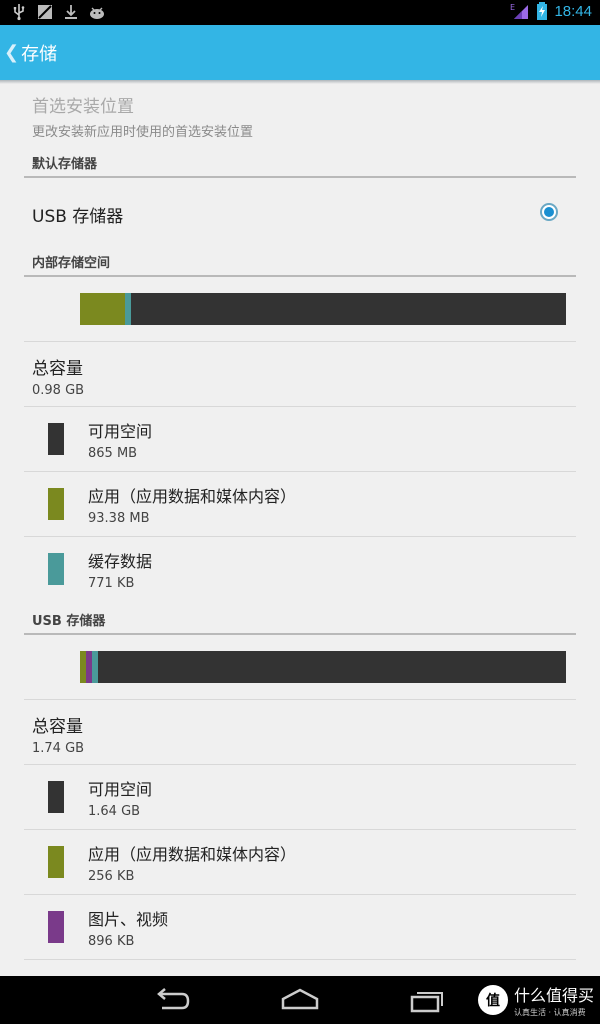 This screenshot has width=600, height=1024. I want to click on svg-text: E, so click(512, 7).